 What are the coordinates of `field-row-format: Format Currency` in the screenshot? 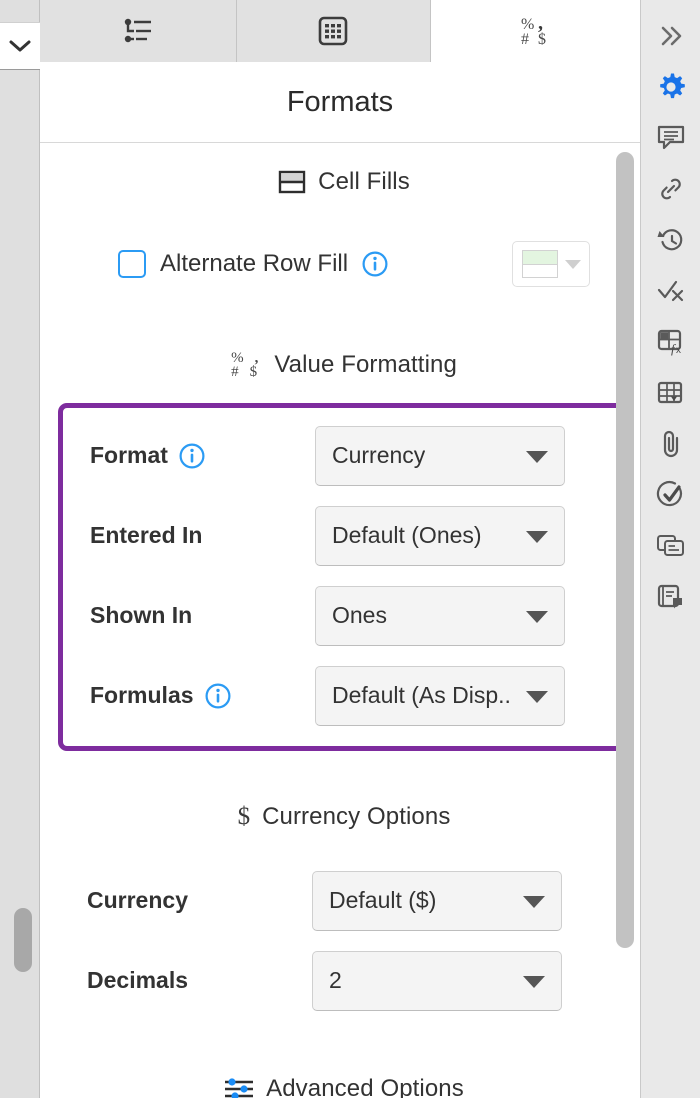 It's located at (344, 456).